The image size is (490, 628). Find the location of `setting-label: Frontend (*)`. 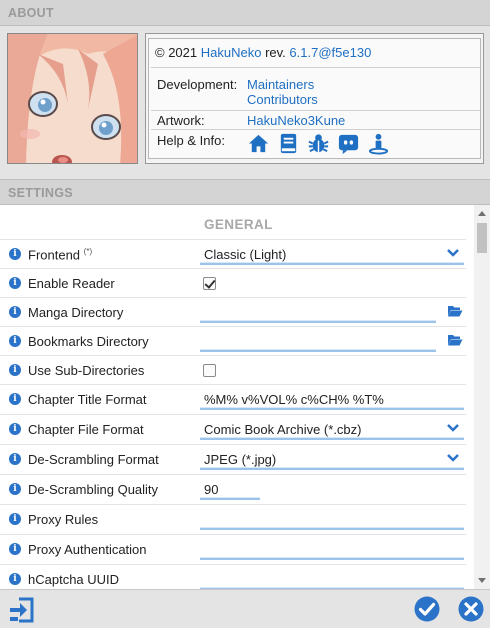

setting-label: Frontend (*) is located at coordinates (60, 254).